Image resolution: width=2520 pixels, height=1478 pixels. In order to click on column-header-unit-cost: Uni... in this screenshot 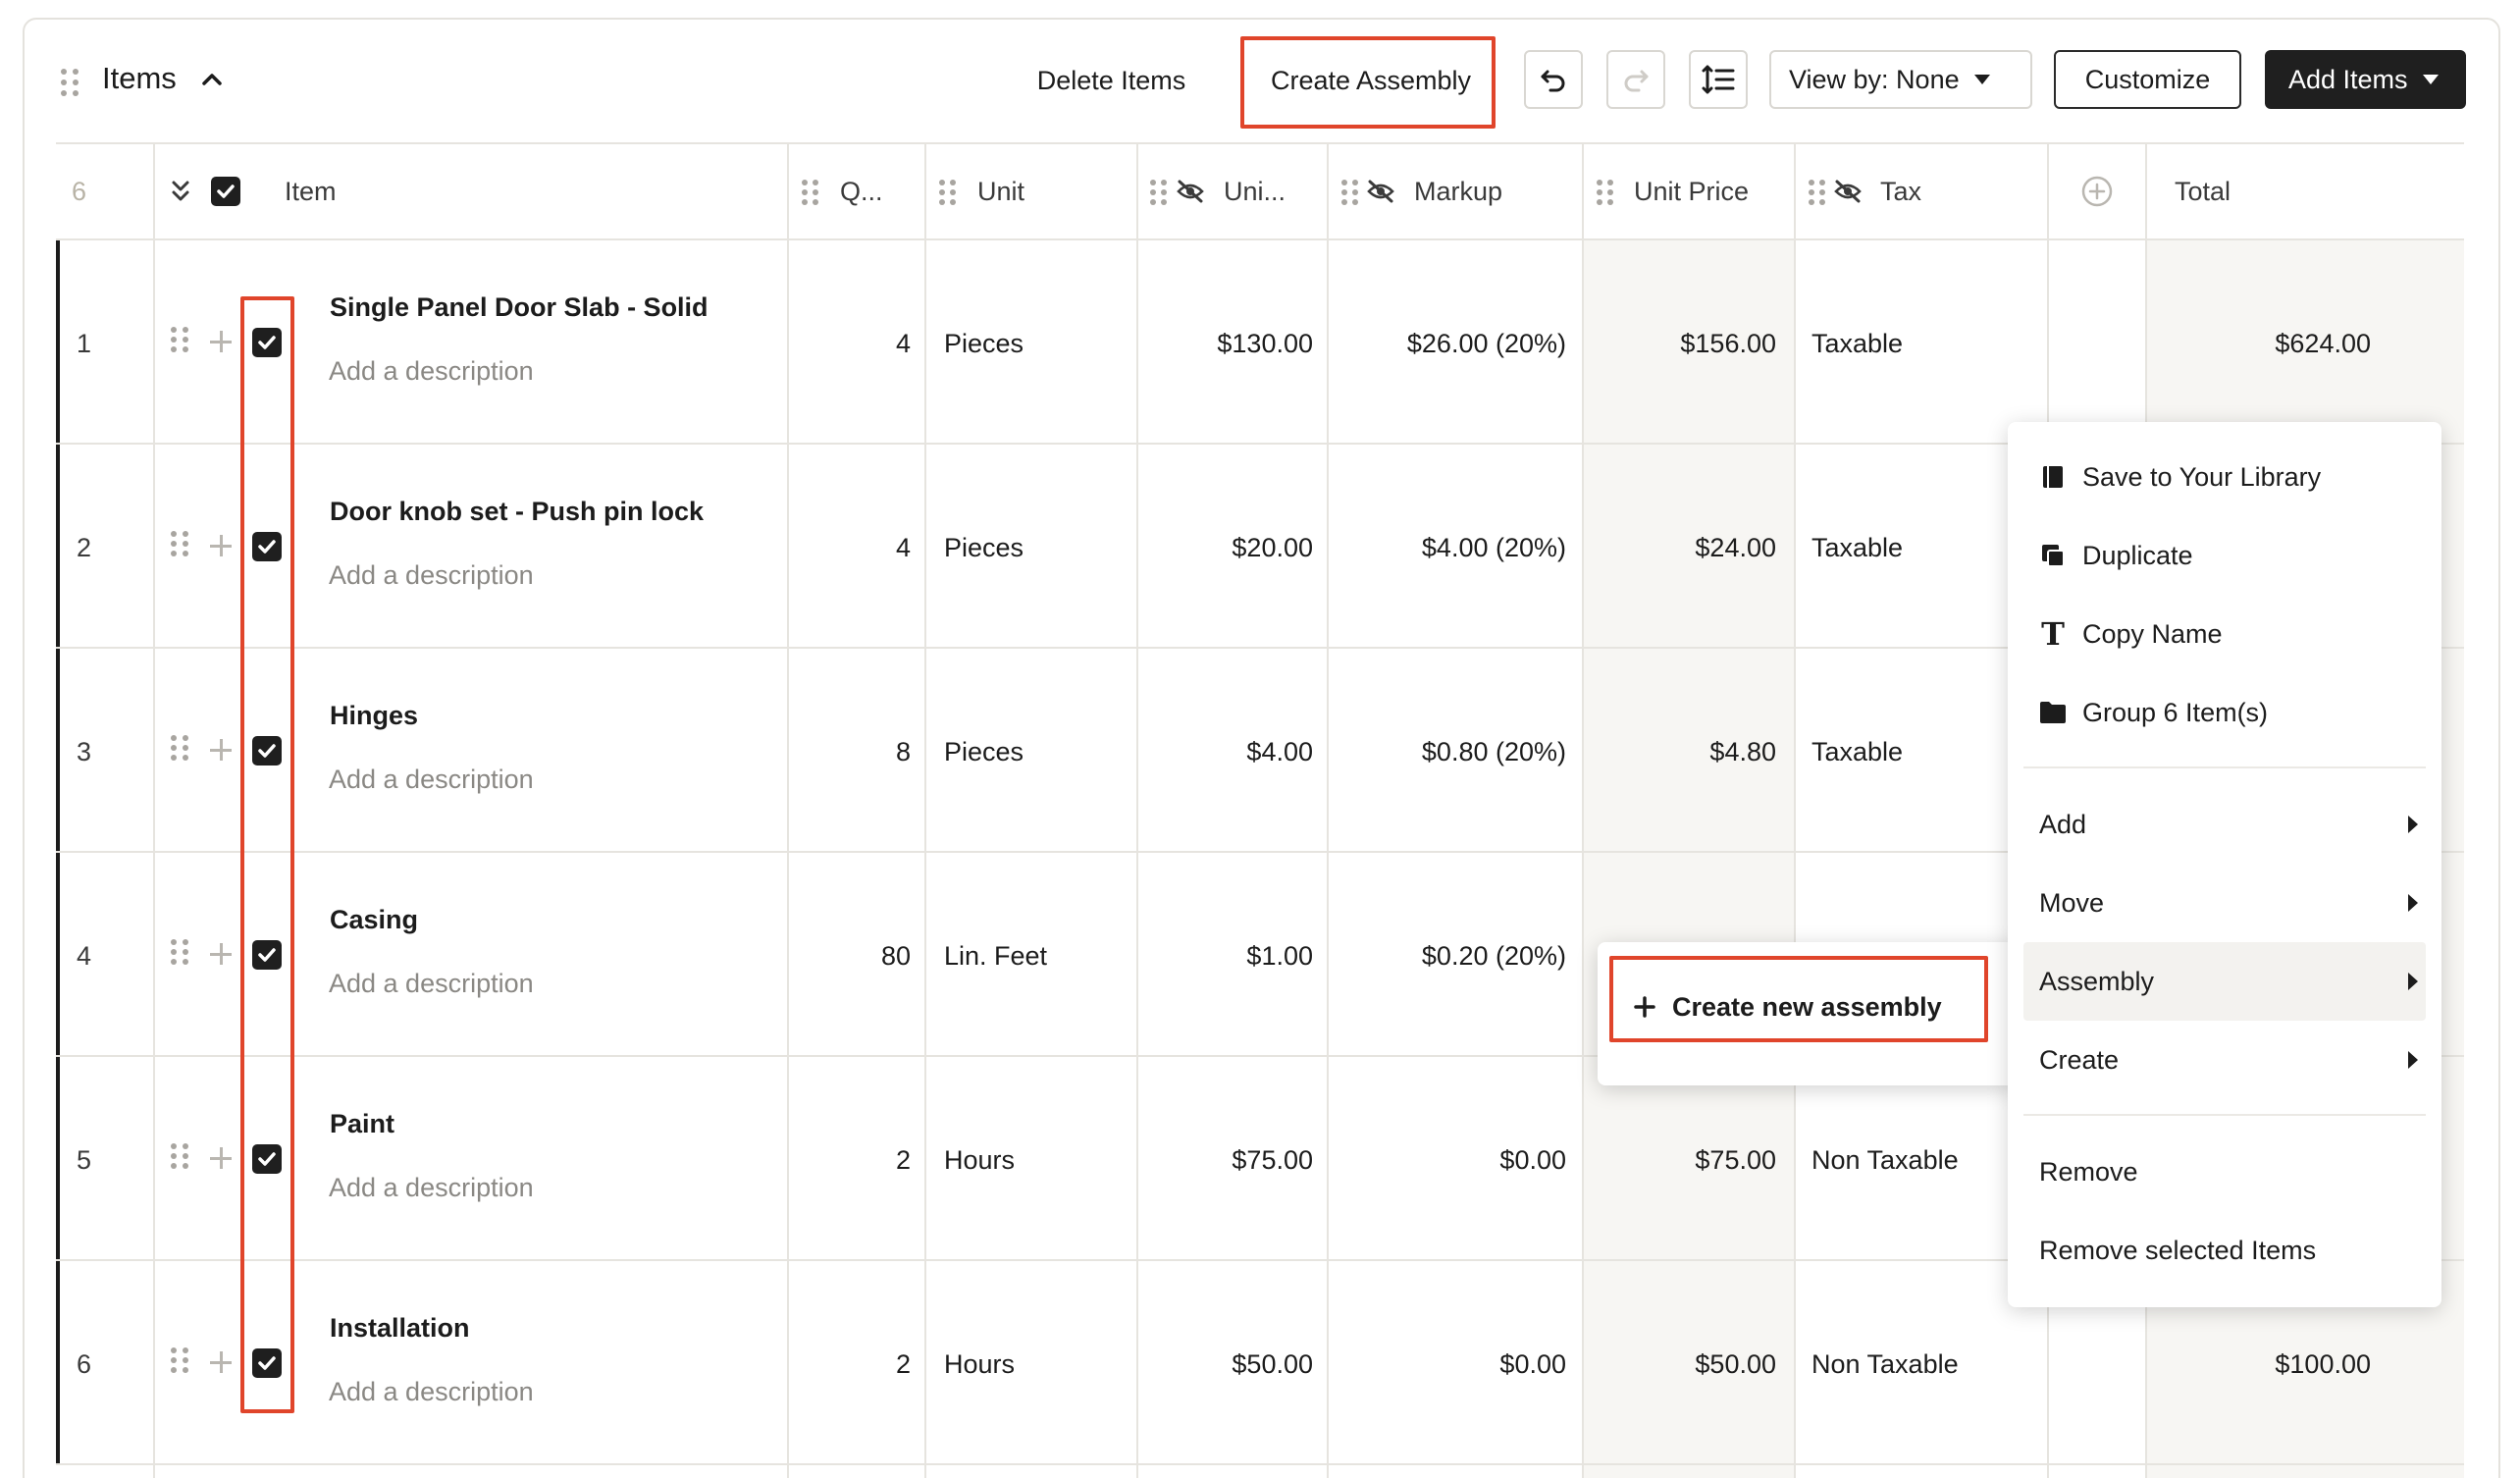, I will do `click(1255, 191)`.